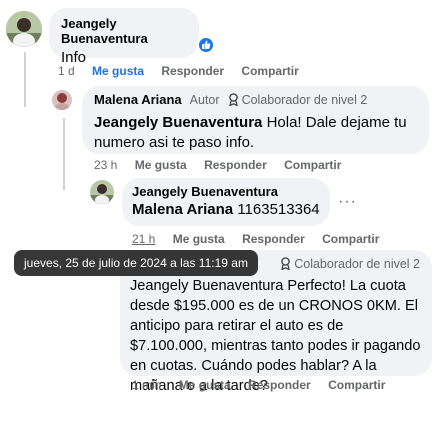  I want to click on comment-actions-2: 23 h Me gusta Responder Compartir, so click(224, 165).